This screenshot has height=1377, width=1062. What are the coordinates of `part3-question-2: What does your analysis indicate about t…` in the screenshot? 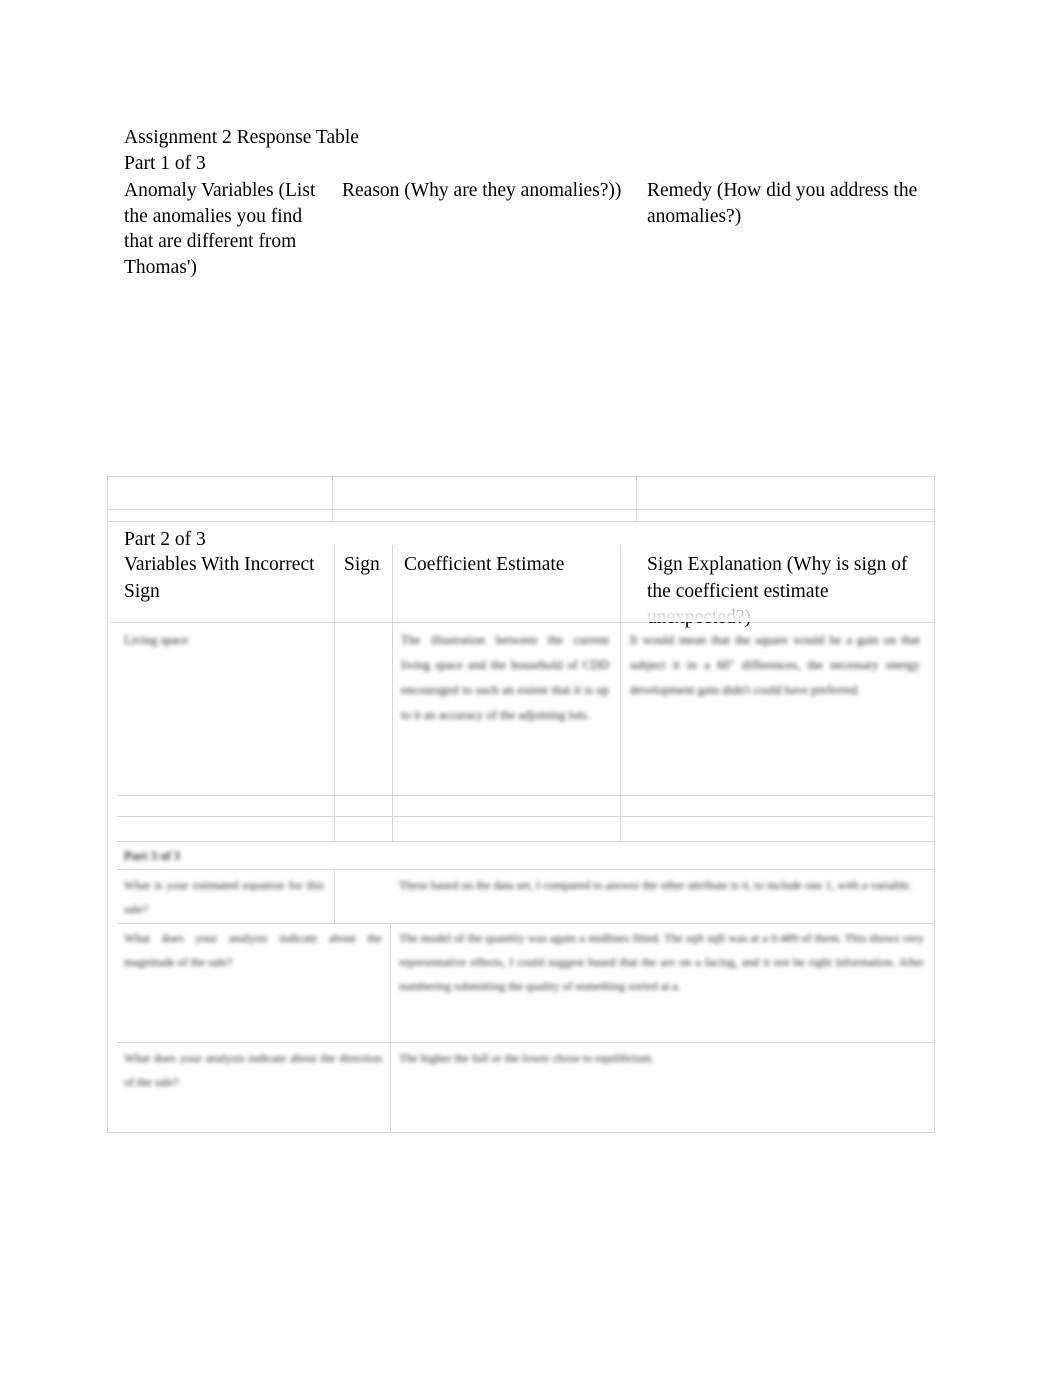 It's located at (253, 950).